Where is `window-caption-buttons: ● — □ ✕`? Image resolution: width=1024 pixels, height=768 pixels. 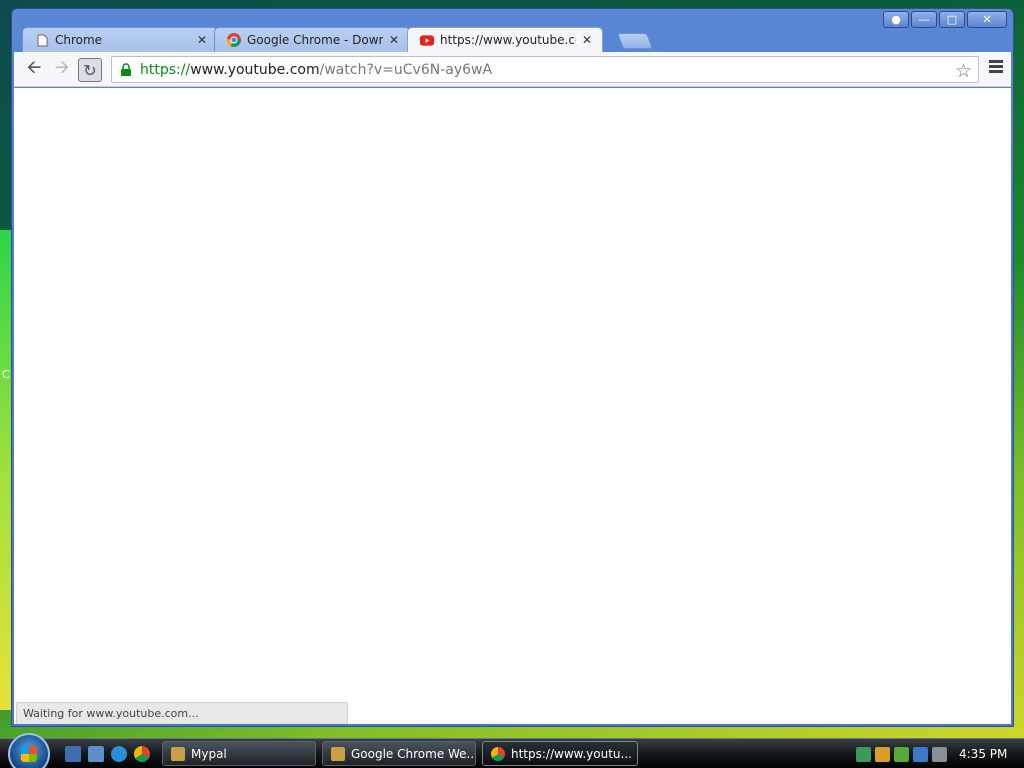 window-caption-buttons: ● — □ ✕ is located at coordinates (945, 19).